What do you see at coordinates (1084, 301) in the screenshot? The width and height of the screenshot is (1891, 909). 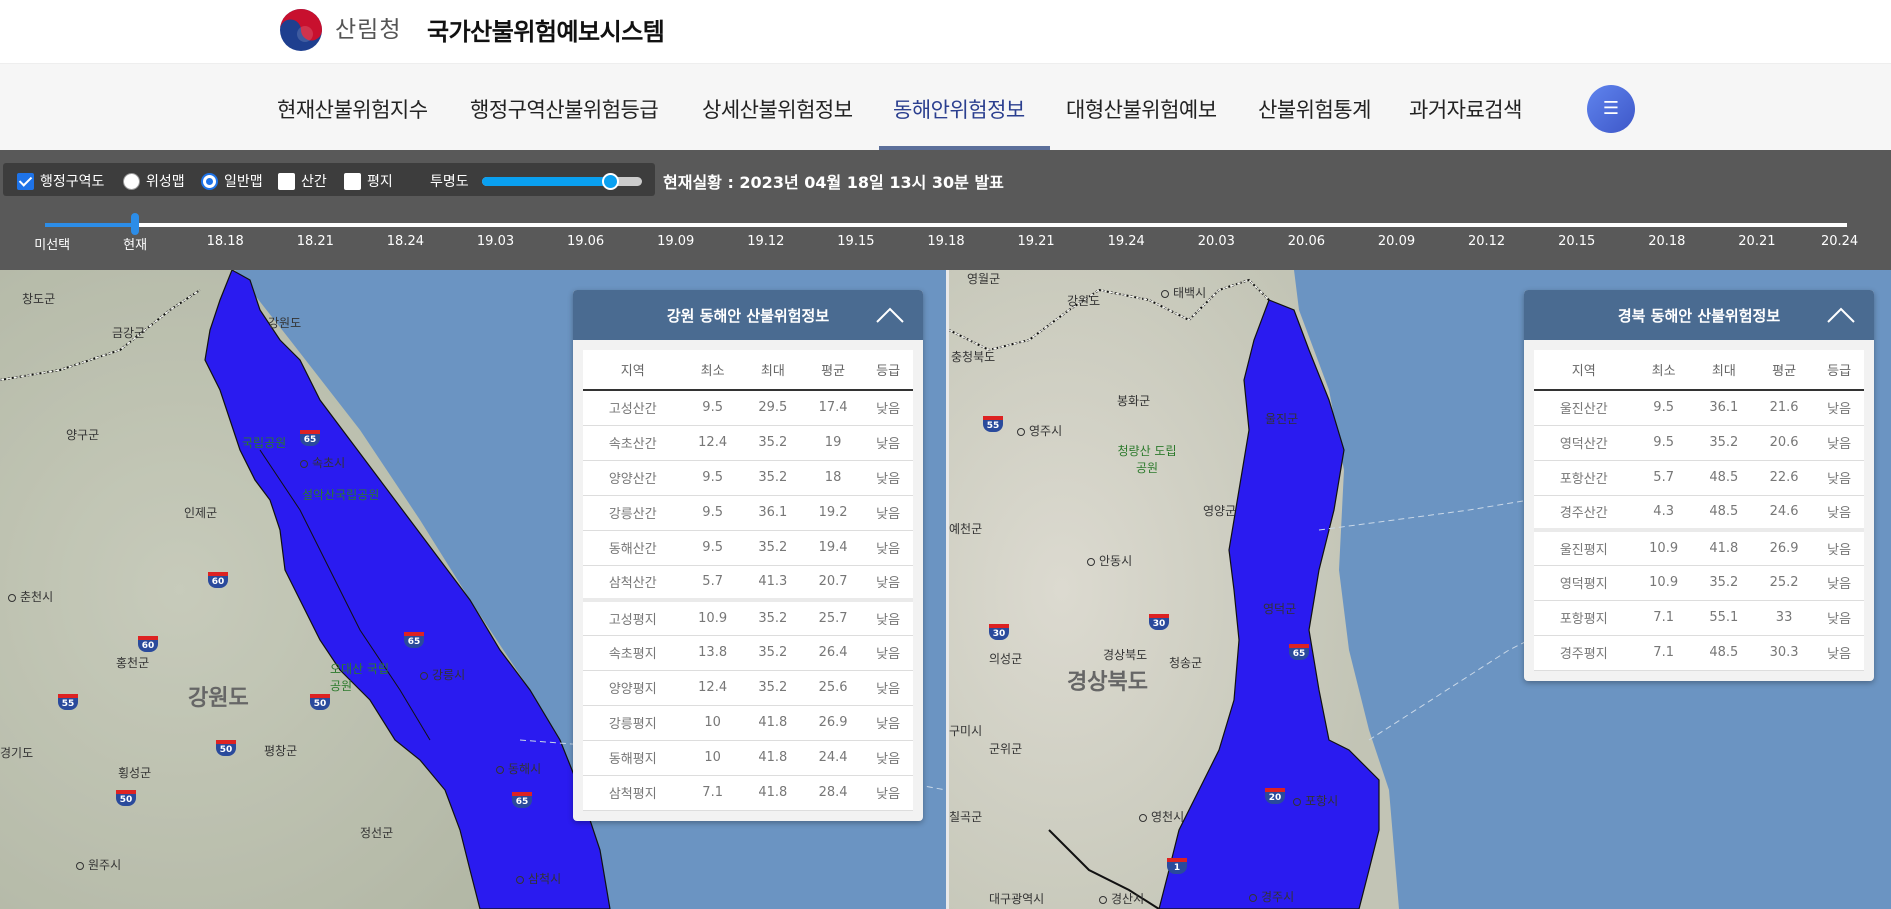 I see `place-label: 강원도` at bounding box center [1084, 301].